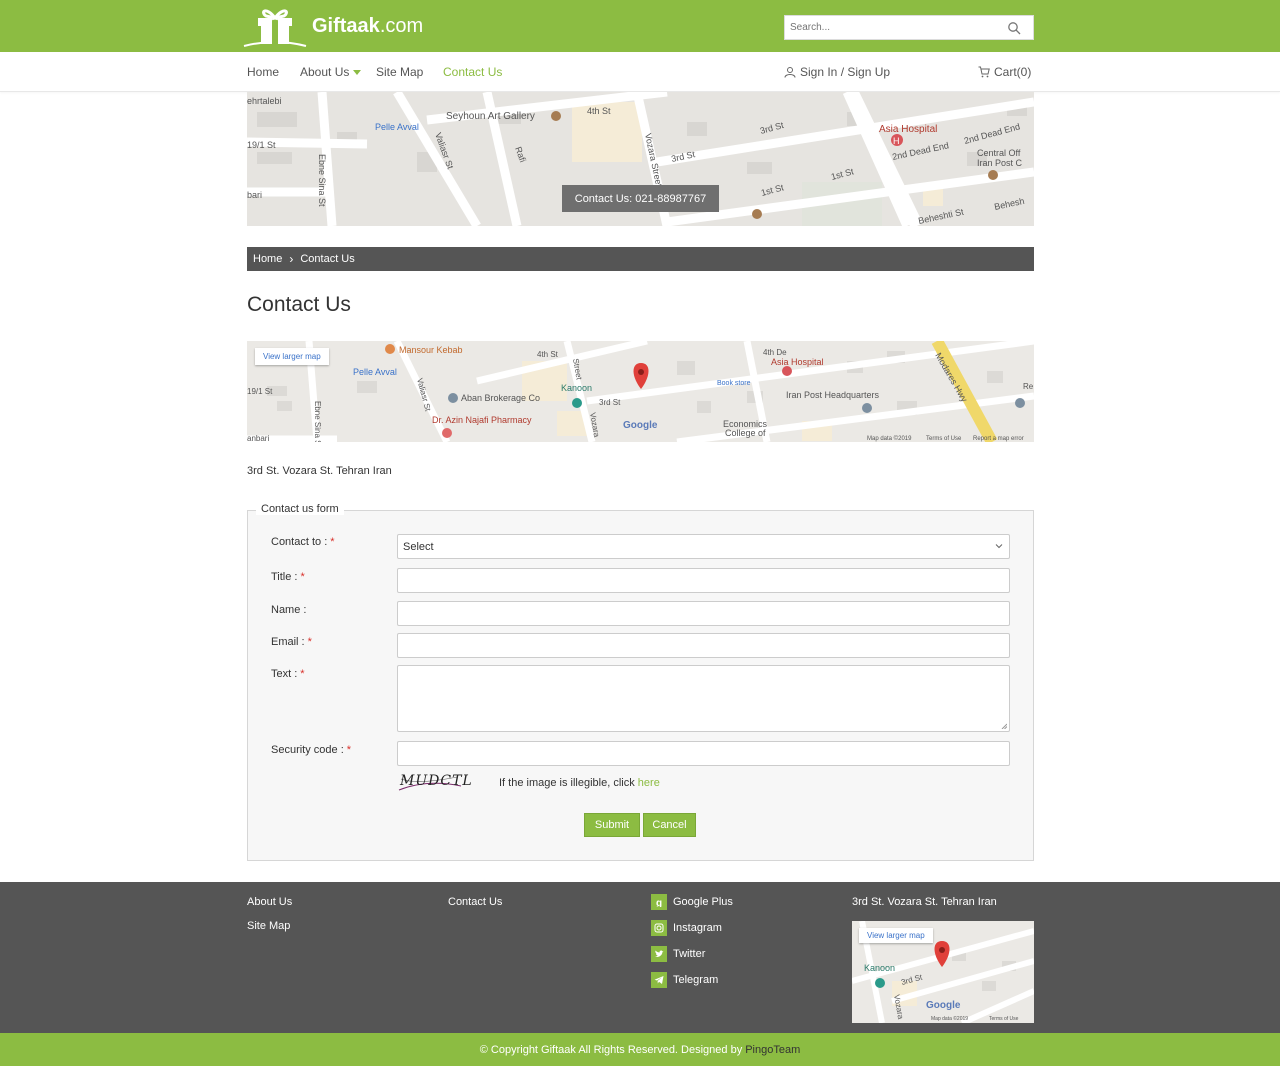  I want to click on refresh-captcha-link: here, so click(649, 783).